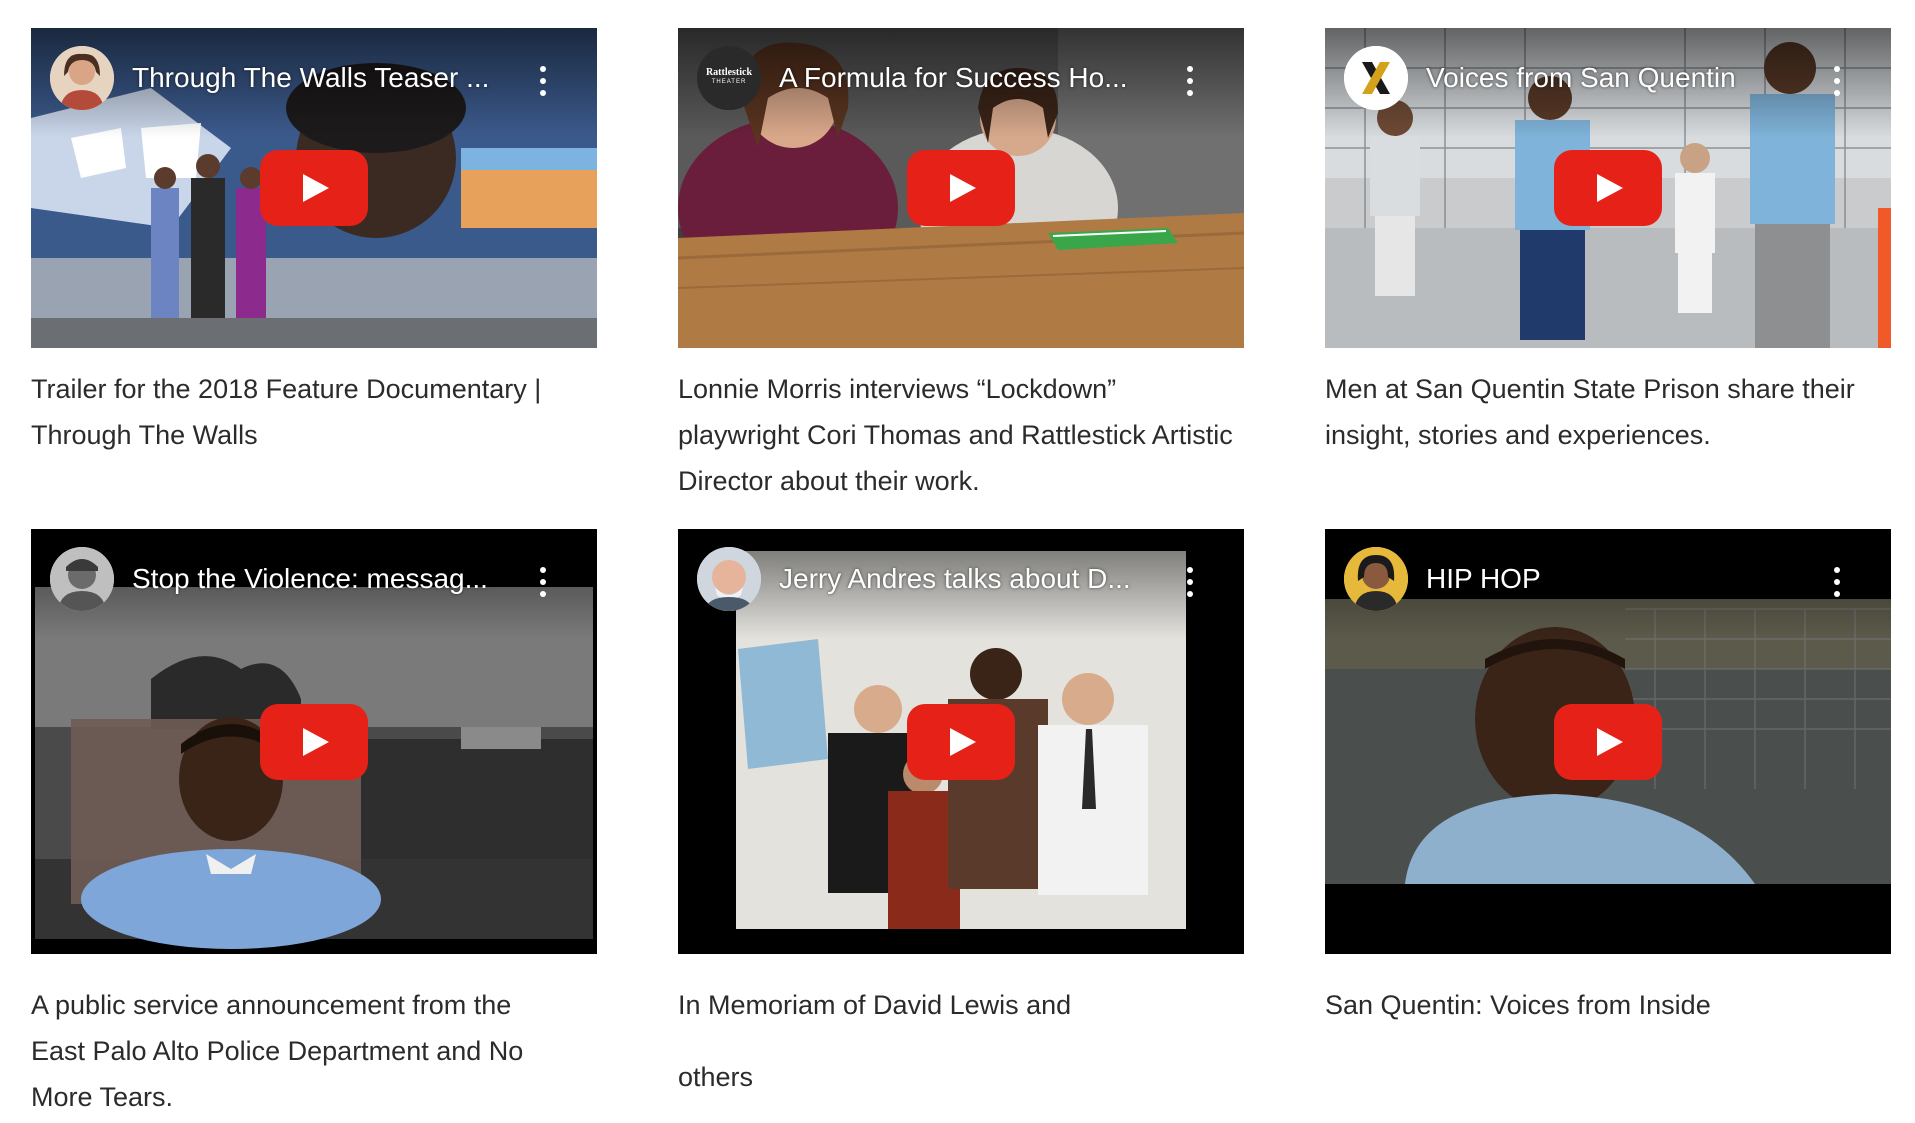 The height and width of the screenshot is (1123, 1915). I want to click on channel-avatar-older-man-icon, so click(729, 579).